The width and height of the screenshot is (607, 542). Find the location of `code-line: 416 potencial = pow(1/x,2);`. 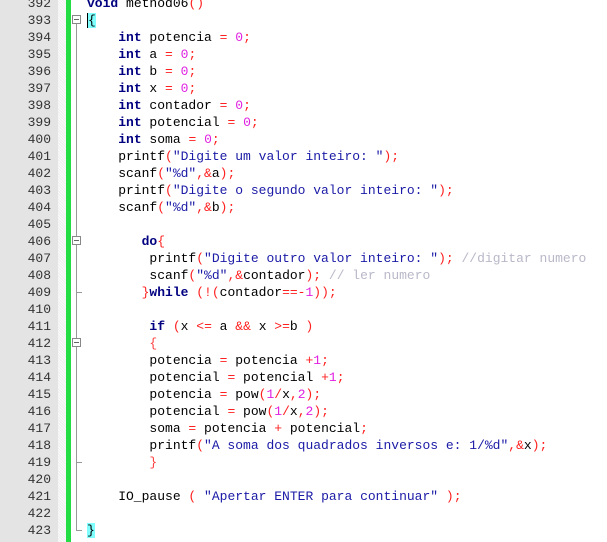

code-line: 416 potencial = pow(1/x,2); is located at coordinates (303, 411).